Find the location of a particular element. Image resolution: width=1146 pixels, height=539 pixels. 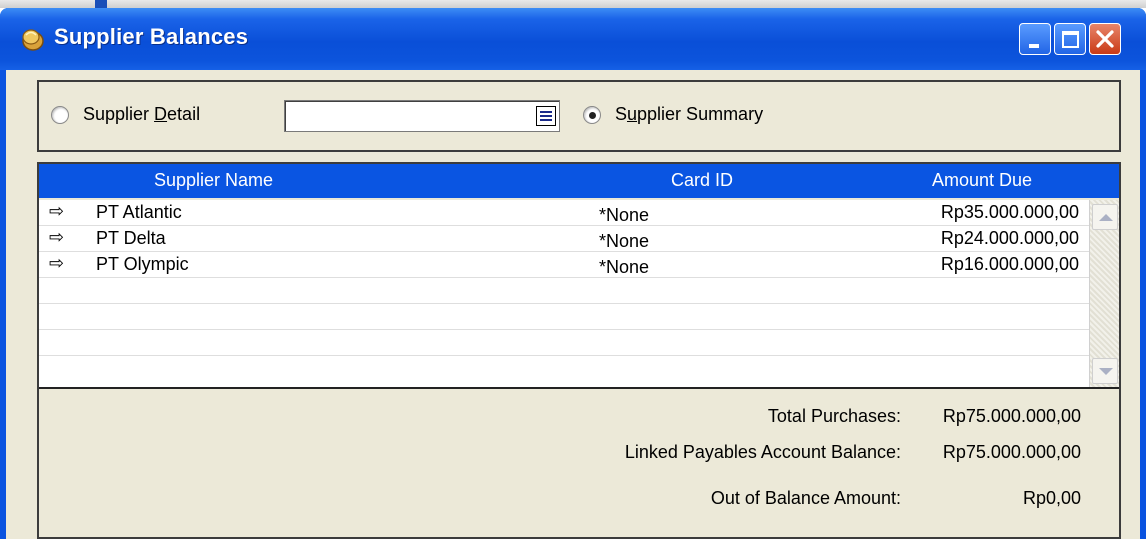

supplier-detail-label: Supplier Detail is located at coordinates (141, 114).